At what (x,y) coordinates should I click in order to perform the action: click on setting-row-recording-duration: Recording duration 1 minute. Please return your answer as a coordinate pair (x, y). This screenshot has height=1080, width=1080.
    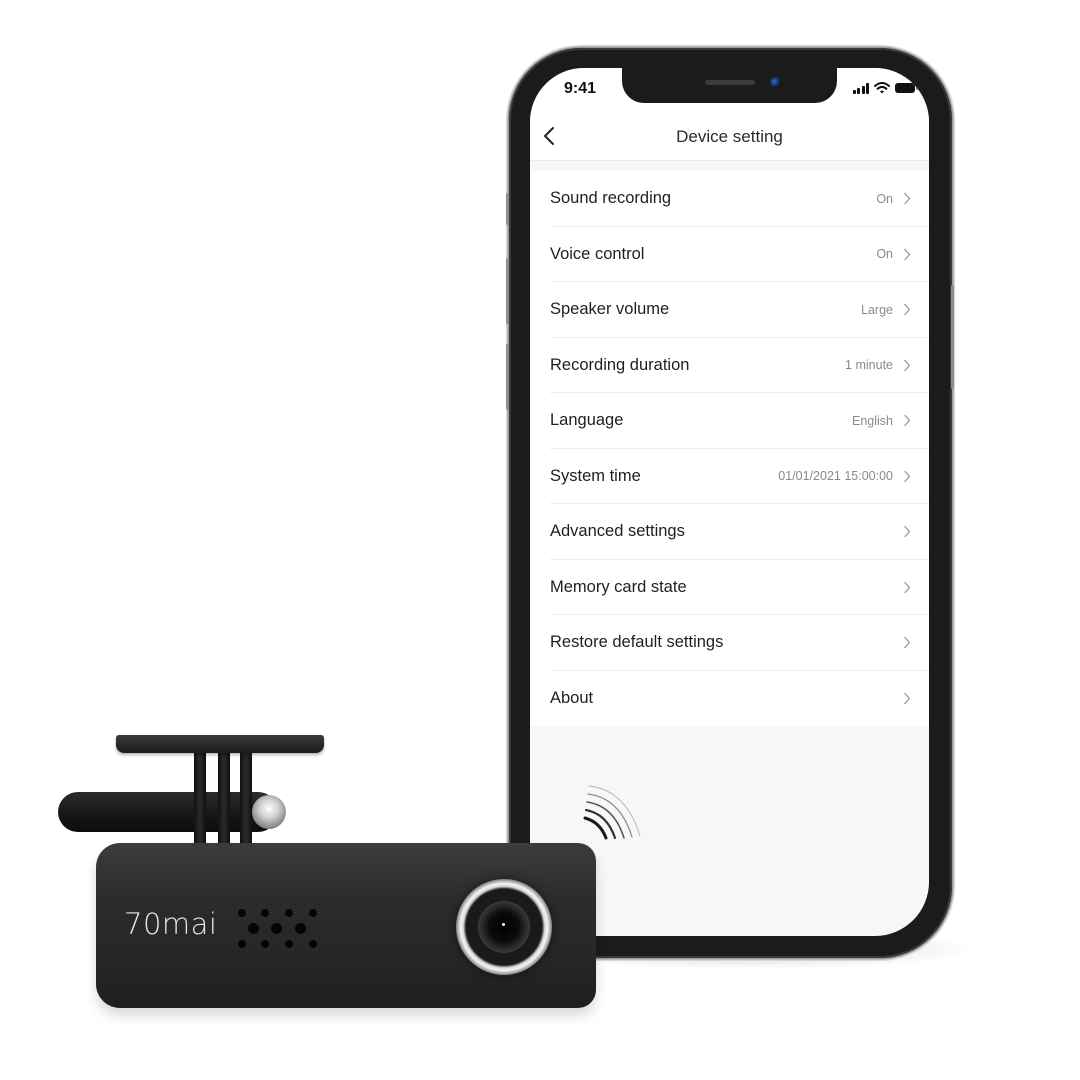
    Looking at the image, I should click on (729, 366).